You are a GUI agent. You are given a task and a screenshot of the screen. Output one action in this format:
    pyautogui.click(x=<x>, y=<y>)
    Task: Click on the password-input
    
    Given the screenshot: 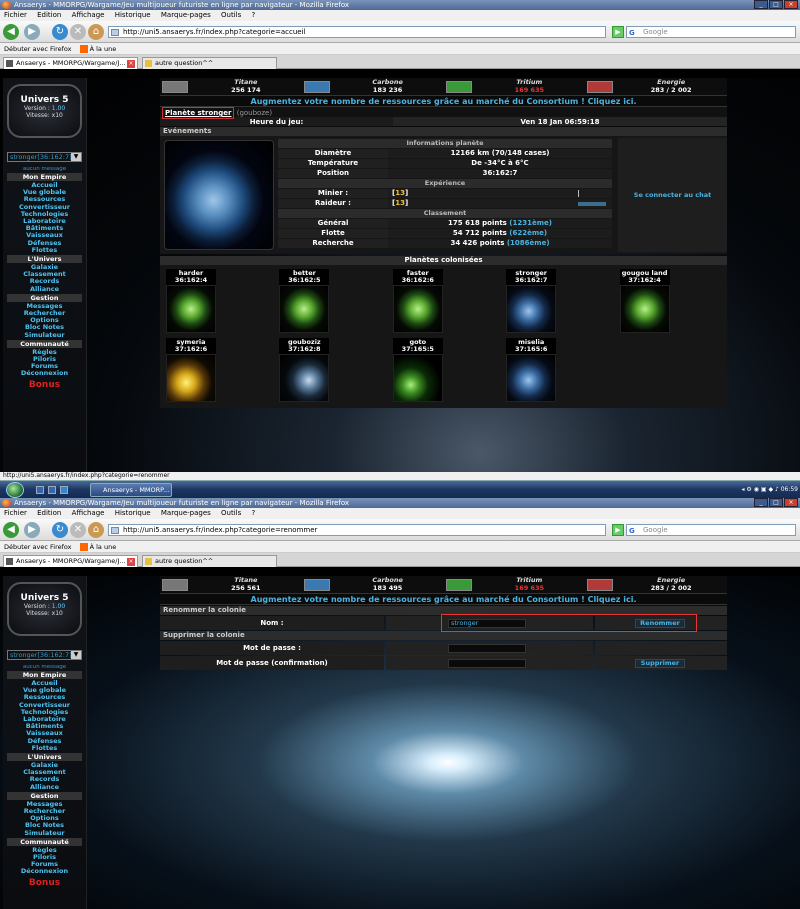 What is the action you would take?
    pyautogui.click(x=487, y=648)
    